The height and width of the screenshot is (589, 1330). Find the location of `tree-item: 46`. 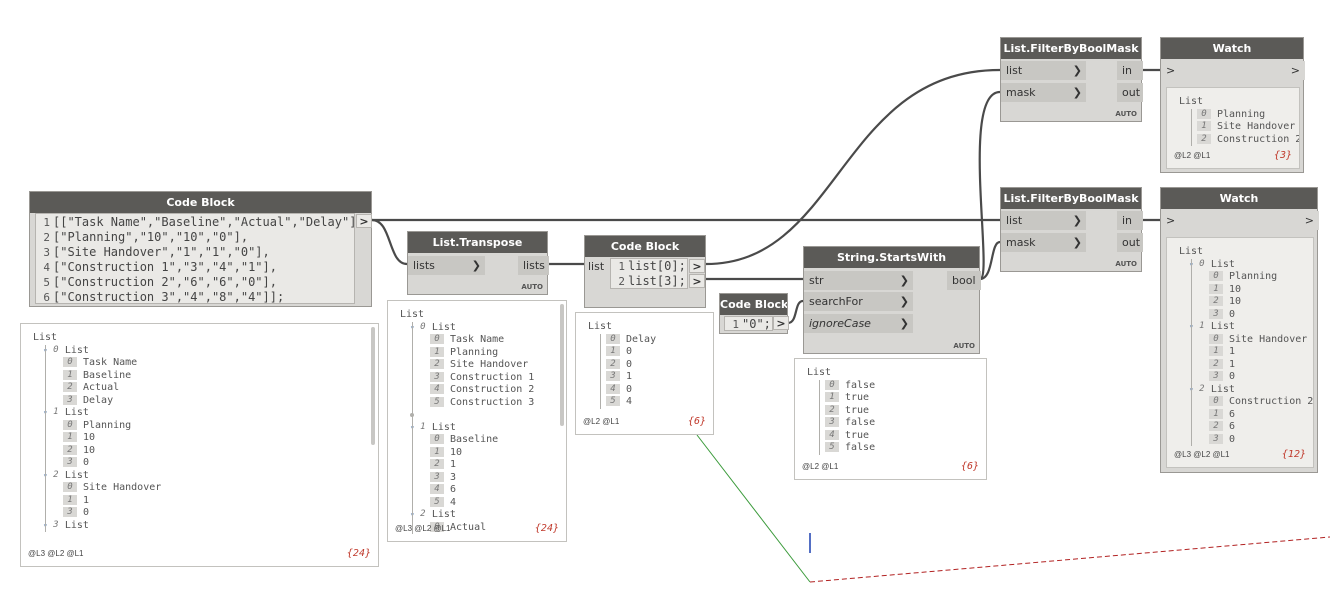

tree-item: 46 is located at coordinates (443, 490).